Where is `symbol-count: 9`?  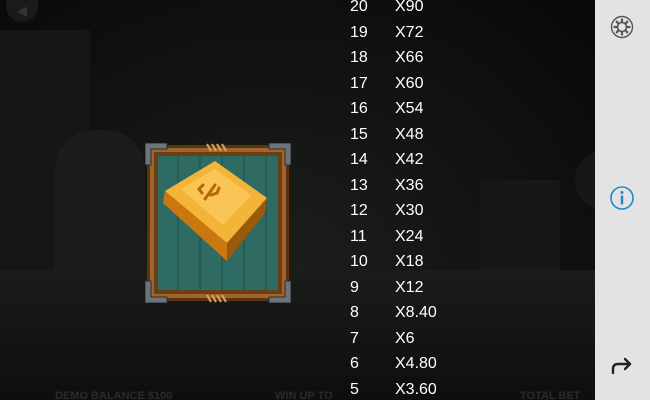 symbol-count: 9 is located at coordinates (354, 287).